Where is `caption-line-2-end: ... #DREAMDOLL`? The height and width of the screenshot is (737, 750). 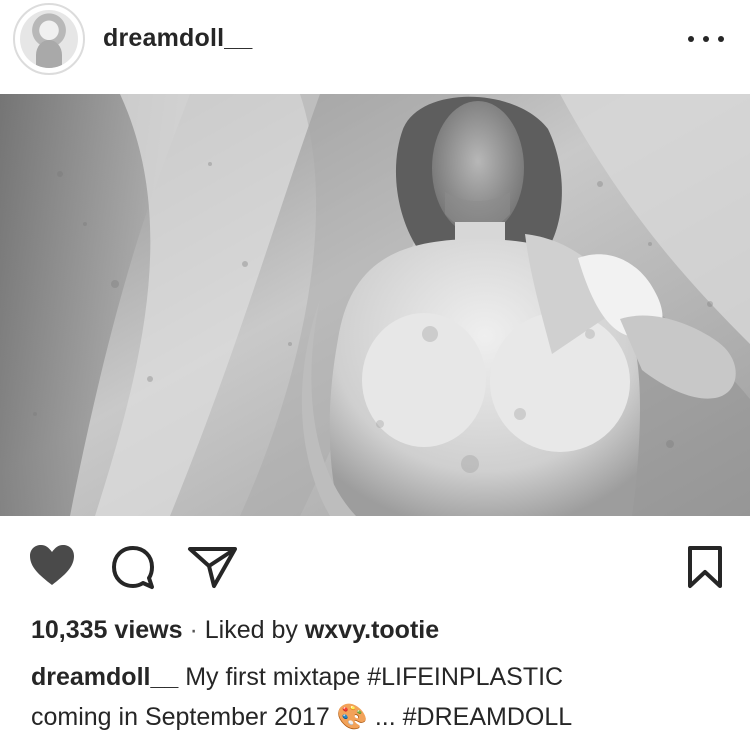
caption-line-2-end: ... #DREAMDOLL is located at coordinates (473, 717).